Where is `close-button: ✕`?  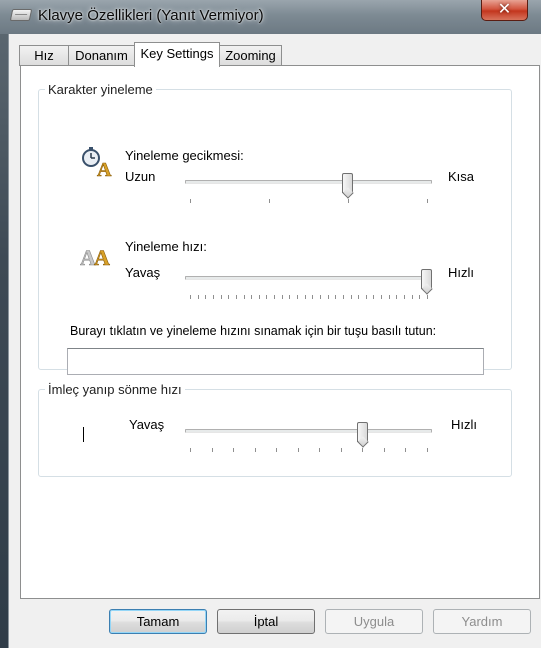
close-button: ✕ is located at coordinates (504, 10).